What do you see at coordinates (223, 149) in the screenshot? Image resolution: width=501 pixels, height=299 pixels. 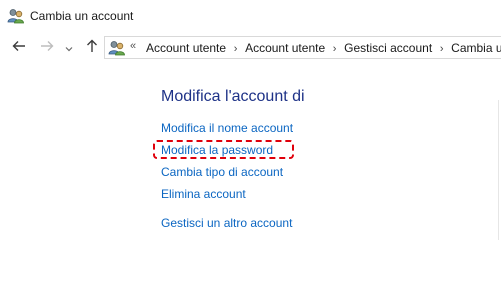 I see `highlight-annotation` at bounding box center [223, 149].